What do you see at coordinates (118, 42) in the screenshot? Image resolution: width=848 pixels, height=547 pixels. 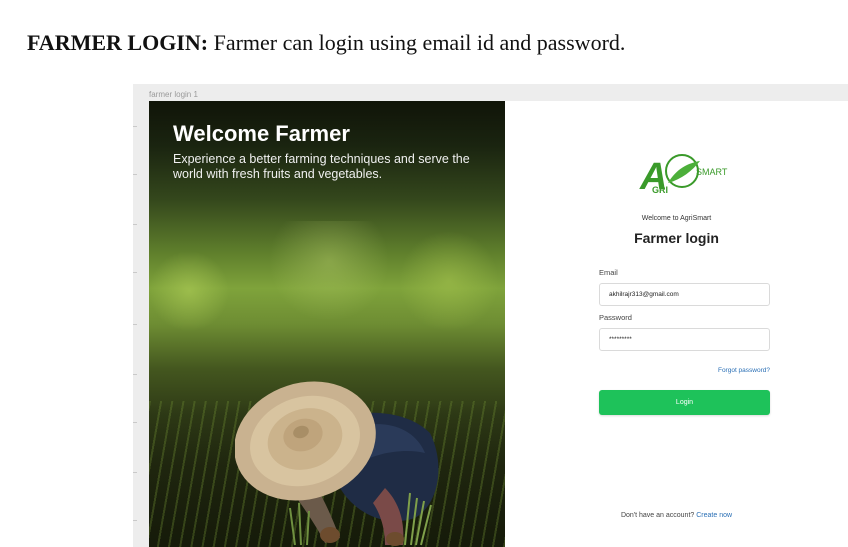 I see `caption-heading: FARMER LOGIN:` at bounding box center [118, 42].